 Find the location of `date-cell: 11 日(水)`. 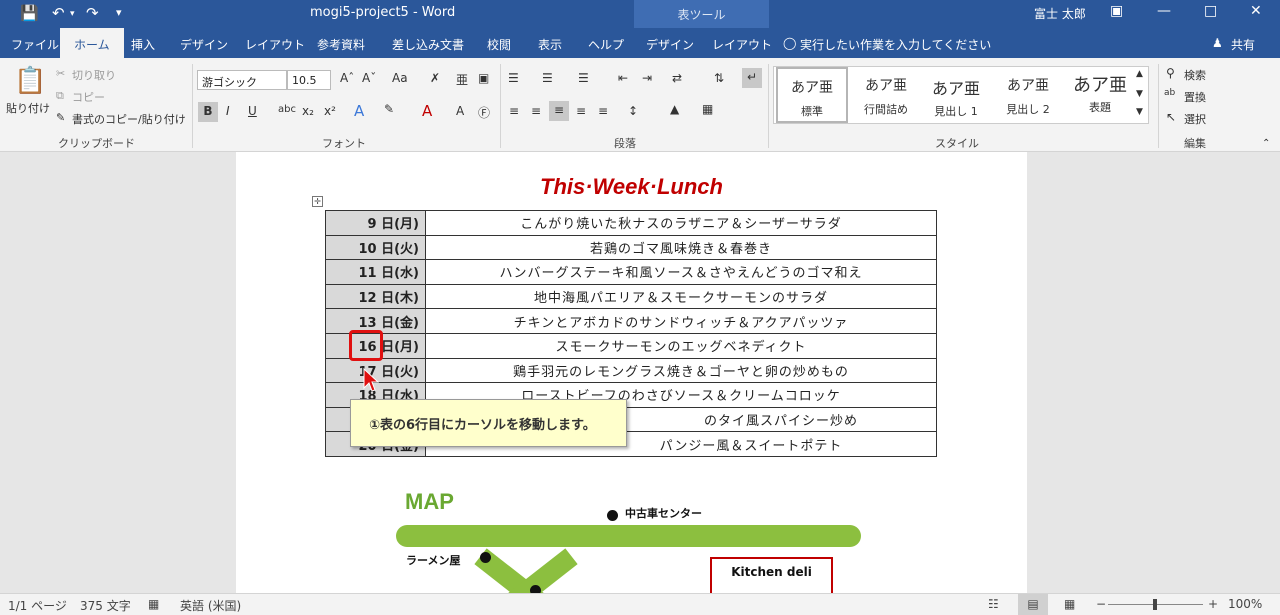

date-cell: 11 日(水) is located at coordinates (375, 272).